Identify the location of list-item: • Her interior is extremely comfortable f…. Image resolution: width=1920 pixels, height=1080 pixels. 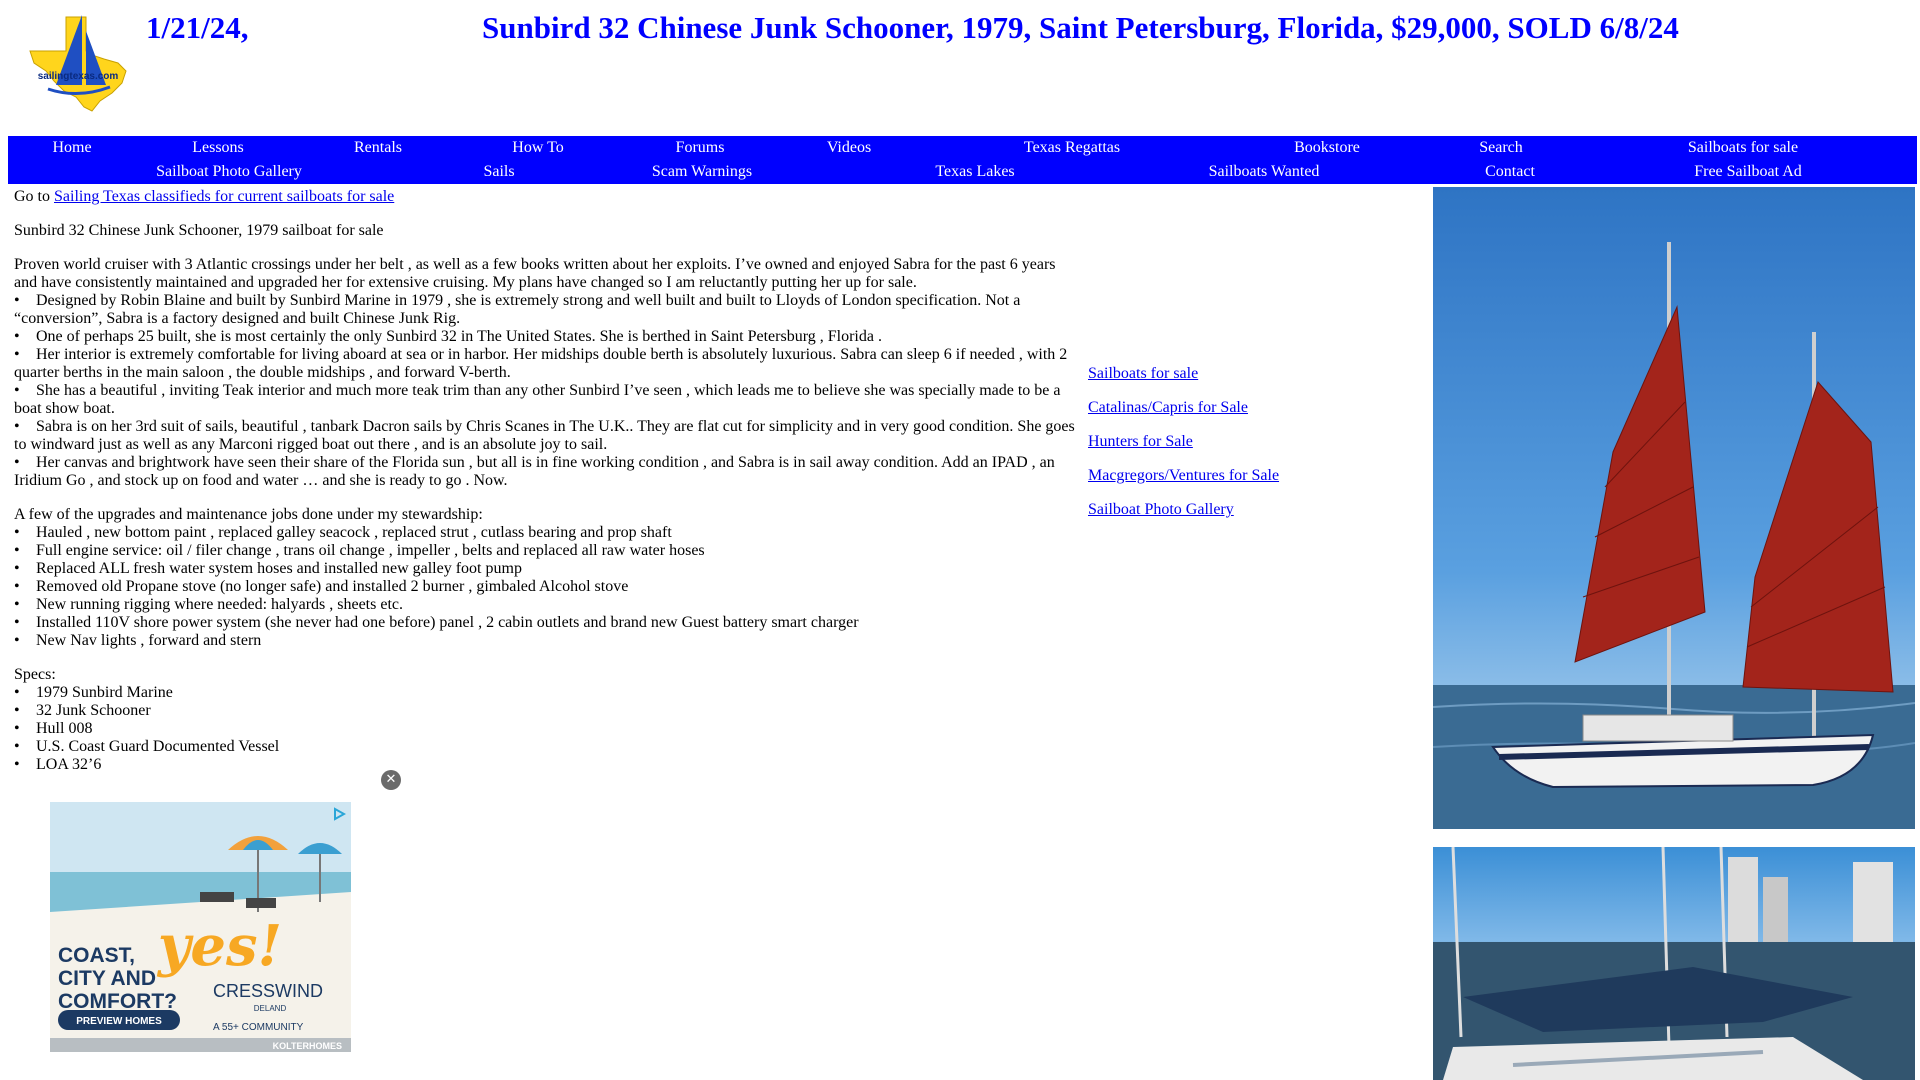
(541, 363).